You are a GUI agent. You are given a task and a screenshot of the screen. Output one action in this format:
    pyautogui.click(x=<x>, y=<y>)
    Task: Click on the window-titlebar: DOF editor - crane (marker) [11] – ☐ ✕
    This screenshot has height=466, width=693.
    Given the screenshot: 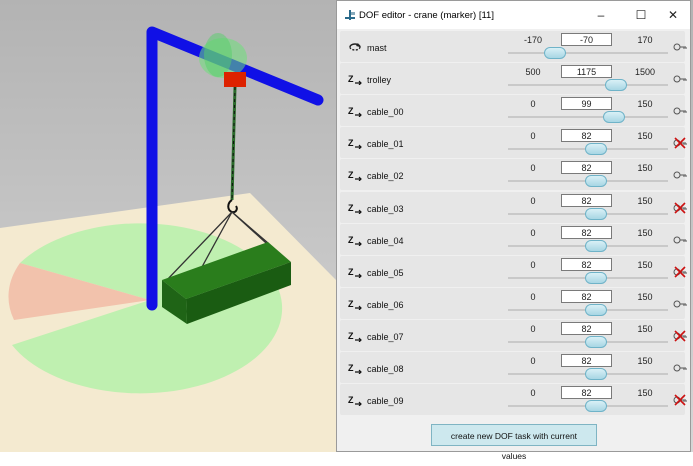 What is the action you would take?
    pyautogui.click(x=513, y=15)
    